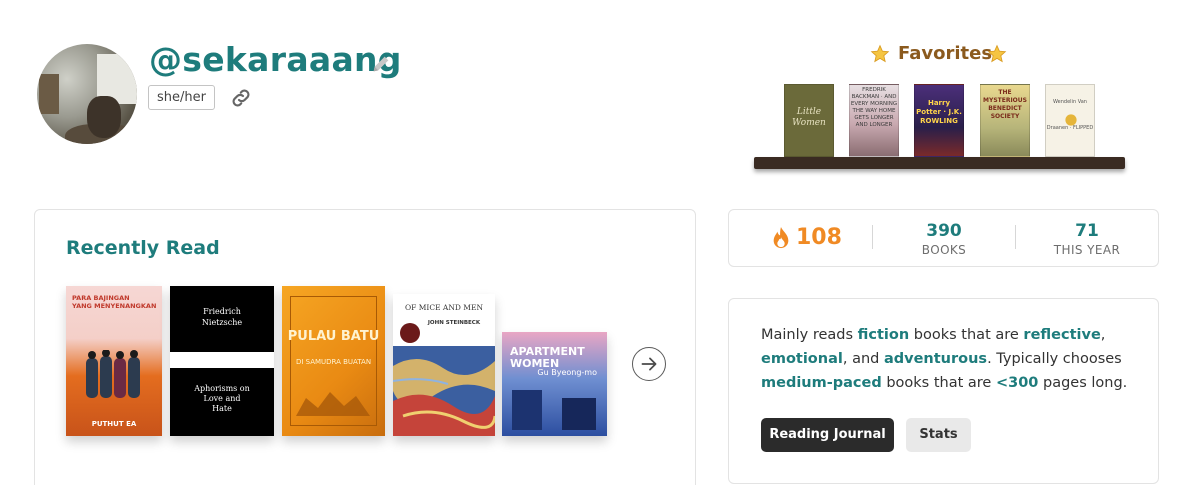  What do you see at coordinates (222, 317) in the screenshot?
I see `book-author: Friedrich Nietzsche` at bounding box center [222, 317].